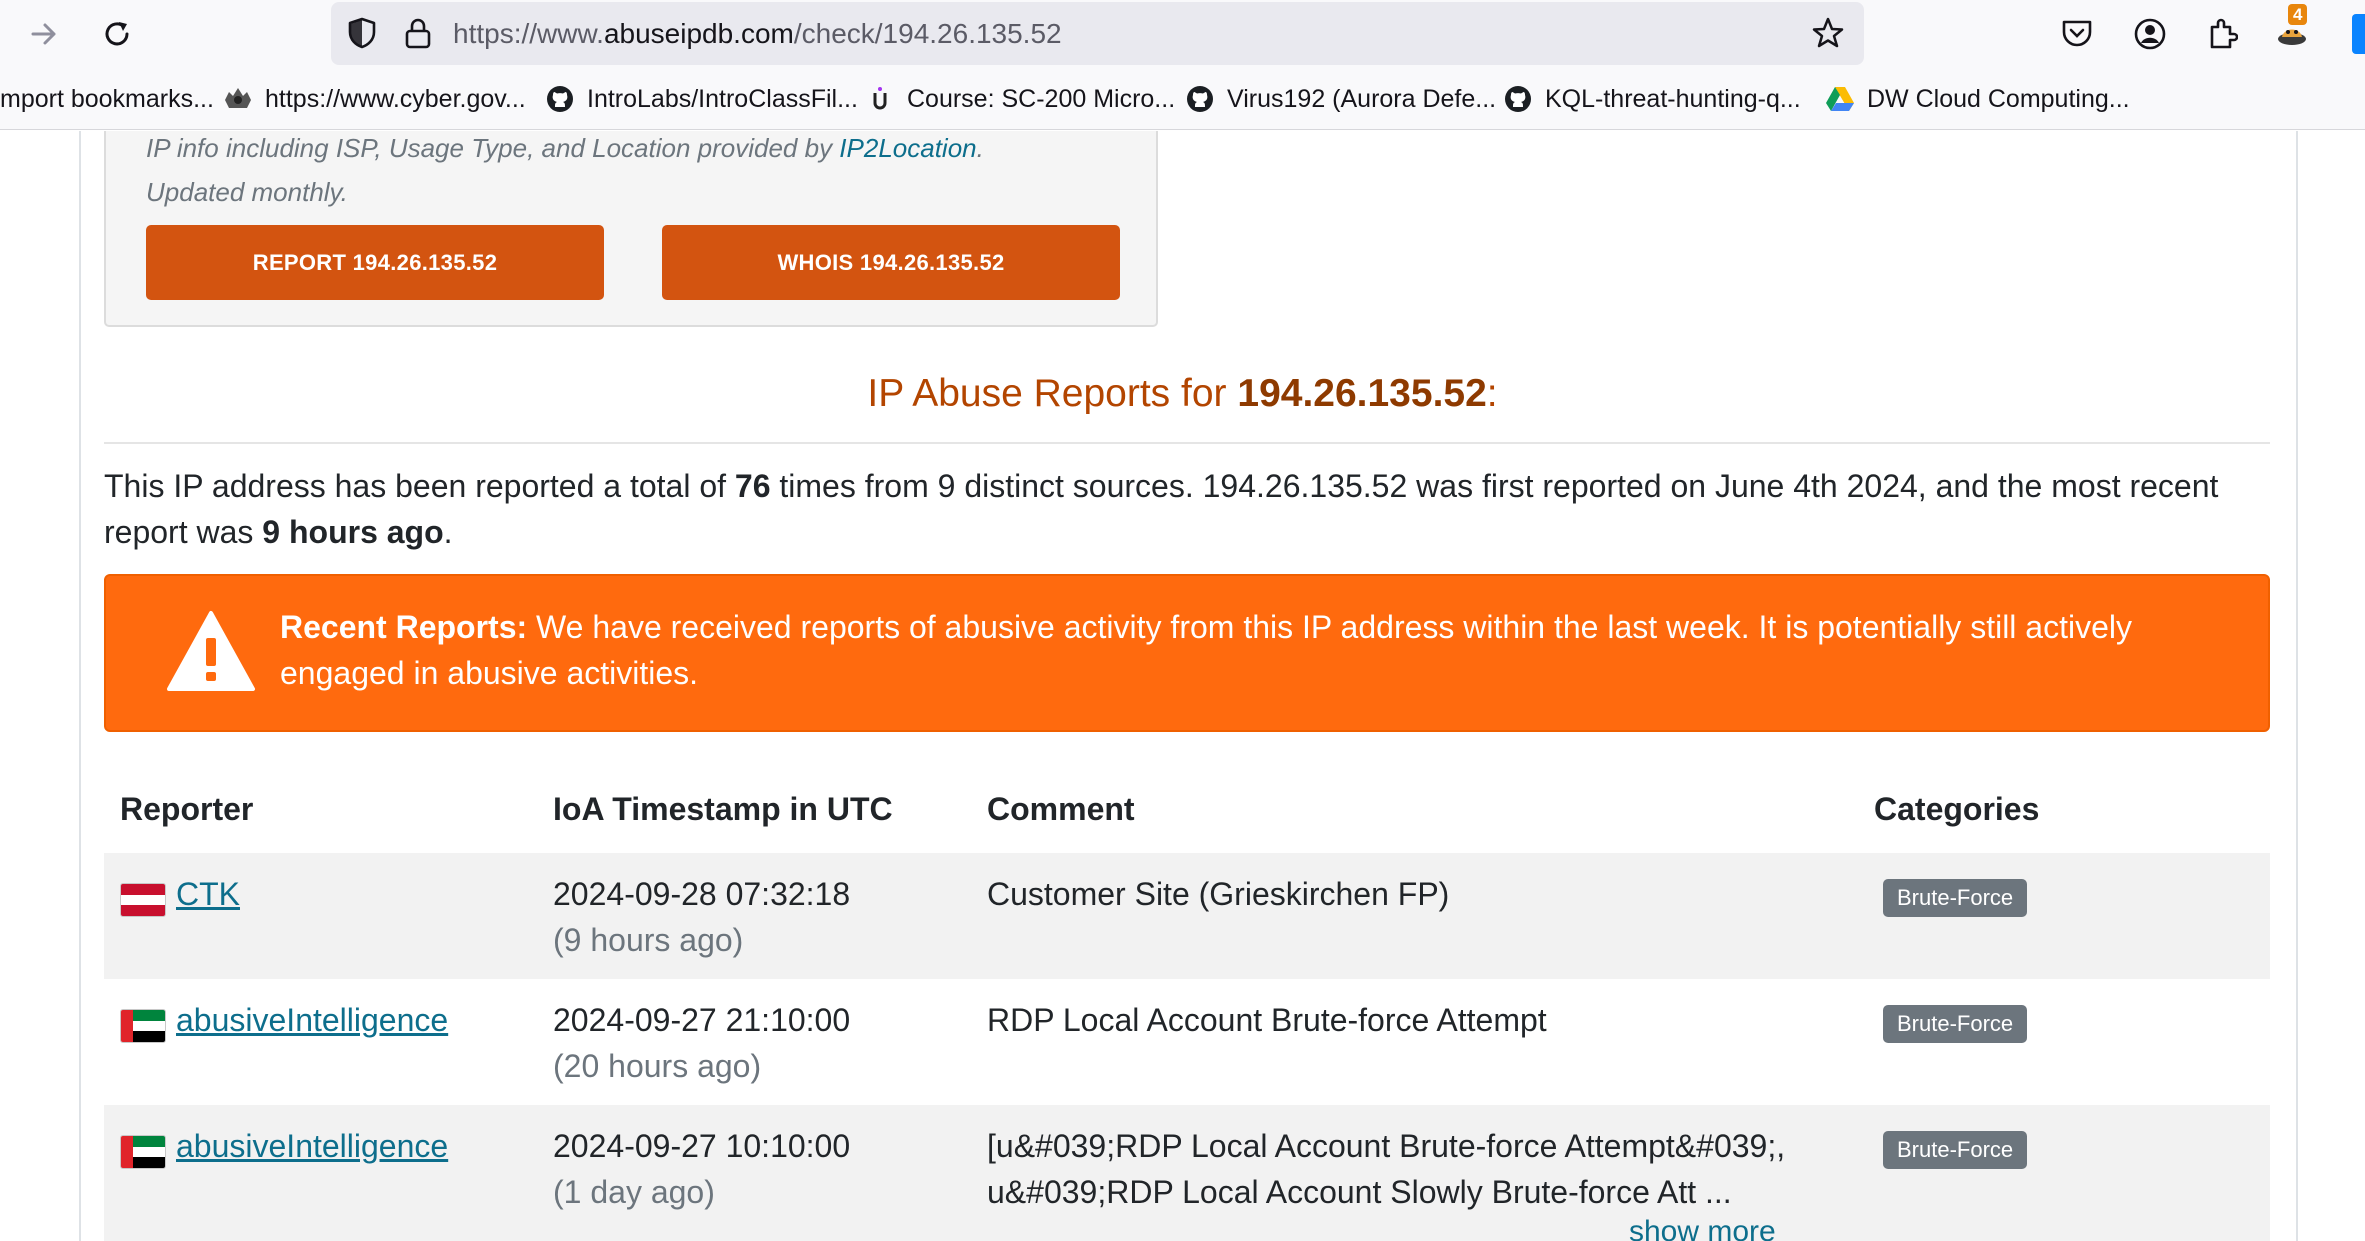 The height and width of the screenshot is (1241, 2365). I want to click on shield-icon, so click(362, 33).